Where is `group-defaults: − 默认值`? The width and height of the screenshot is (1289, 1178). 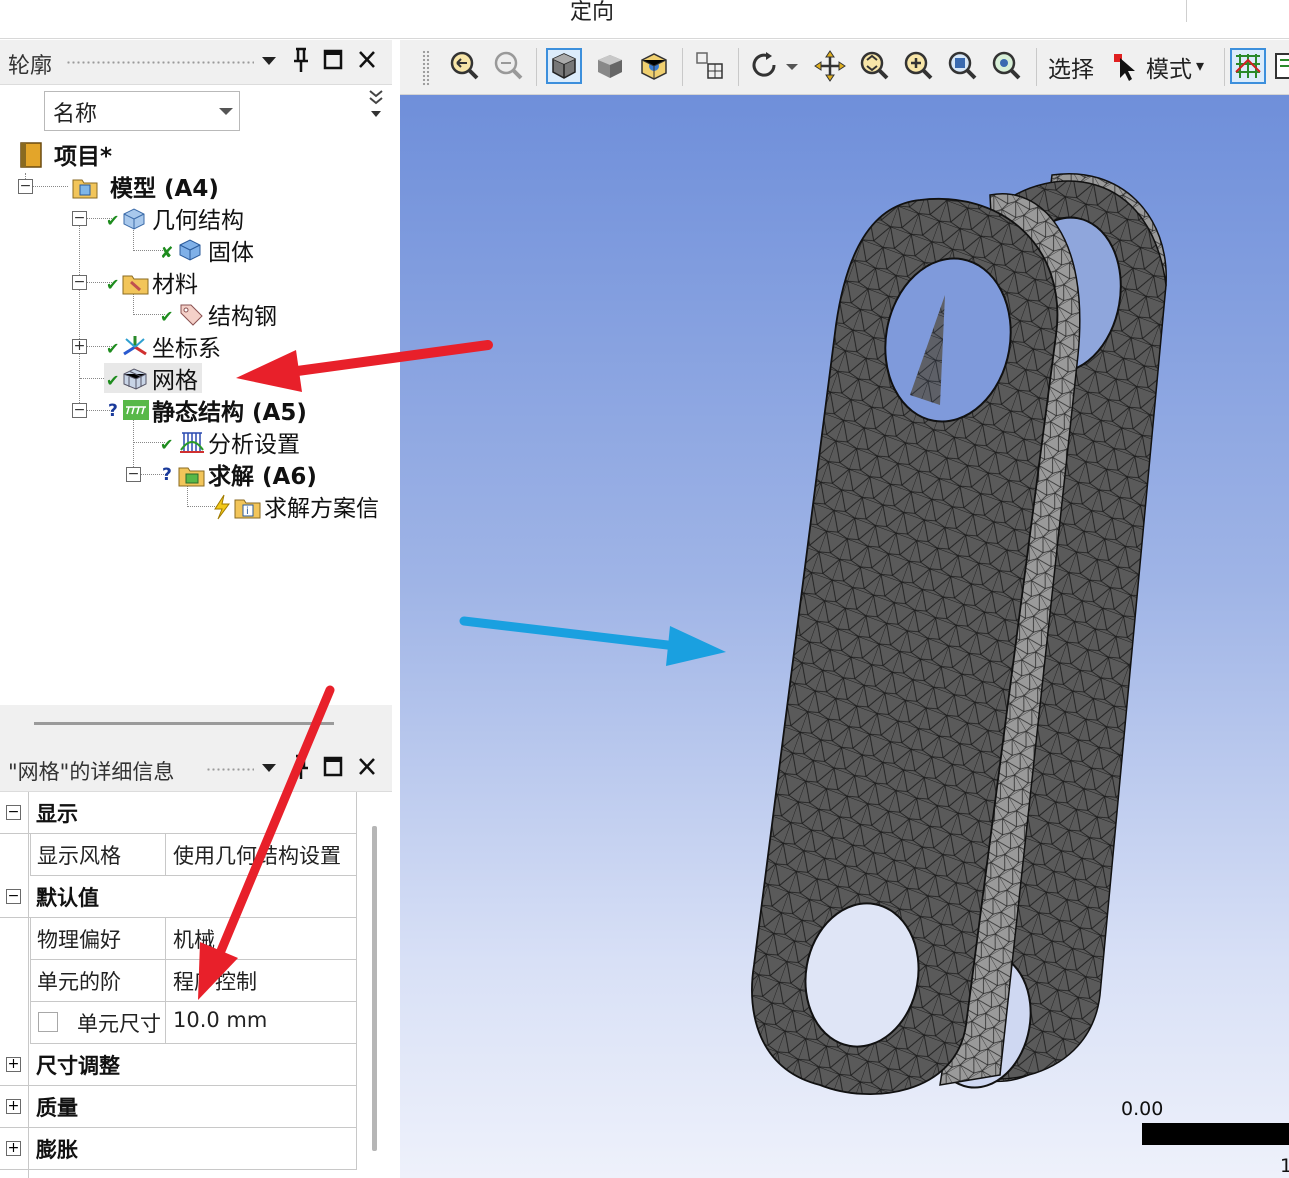
group-defaults: − 默认值 is located at coordinates (178, 897).